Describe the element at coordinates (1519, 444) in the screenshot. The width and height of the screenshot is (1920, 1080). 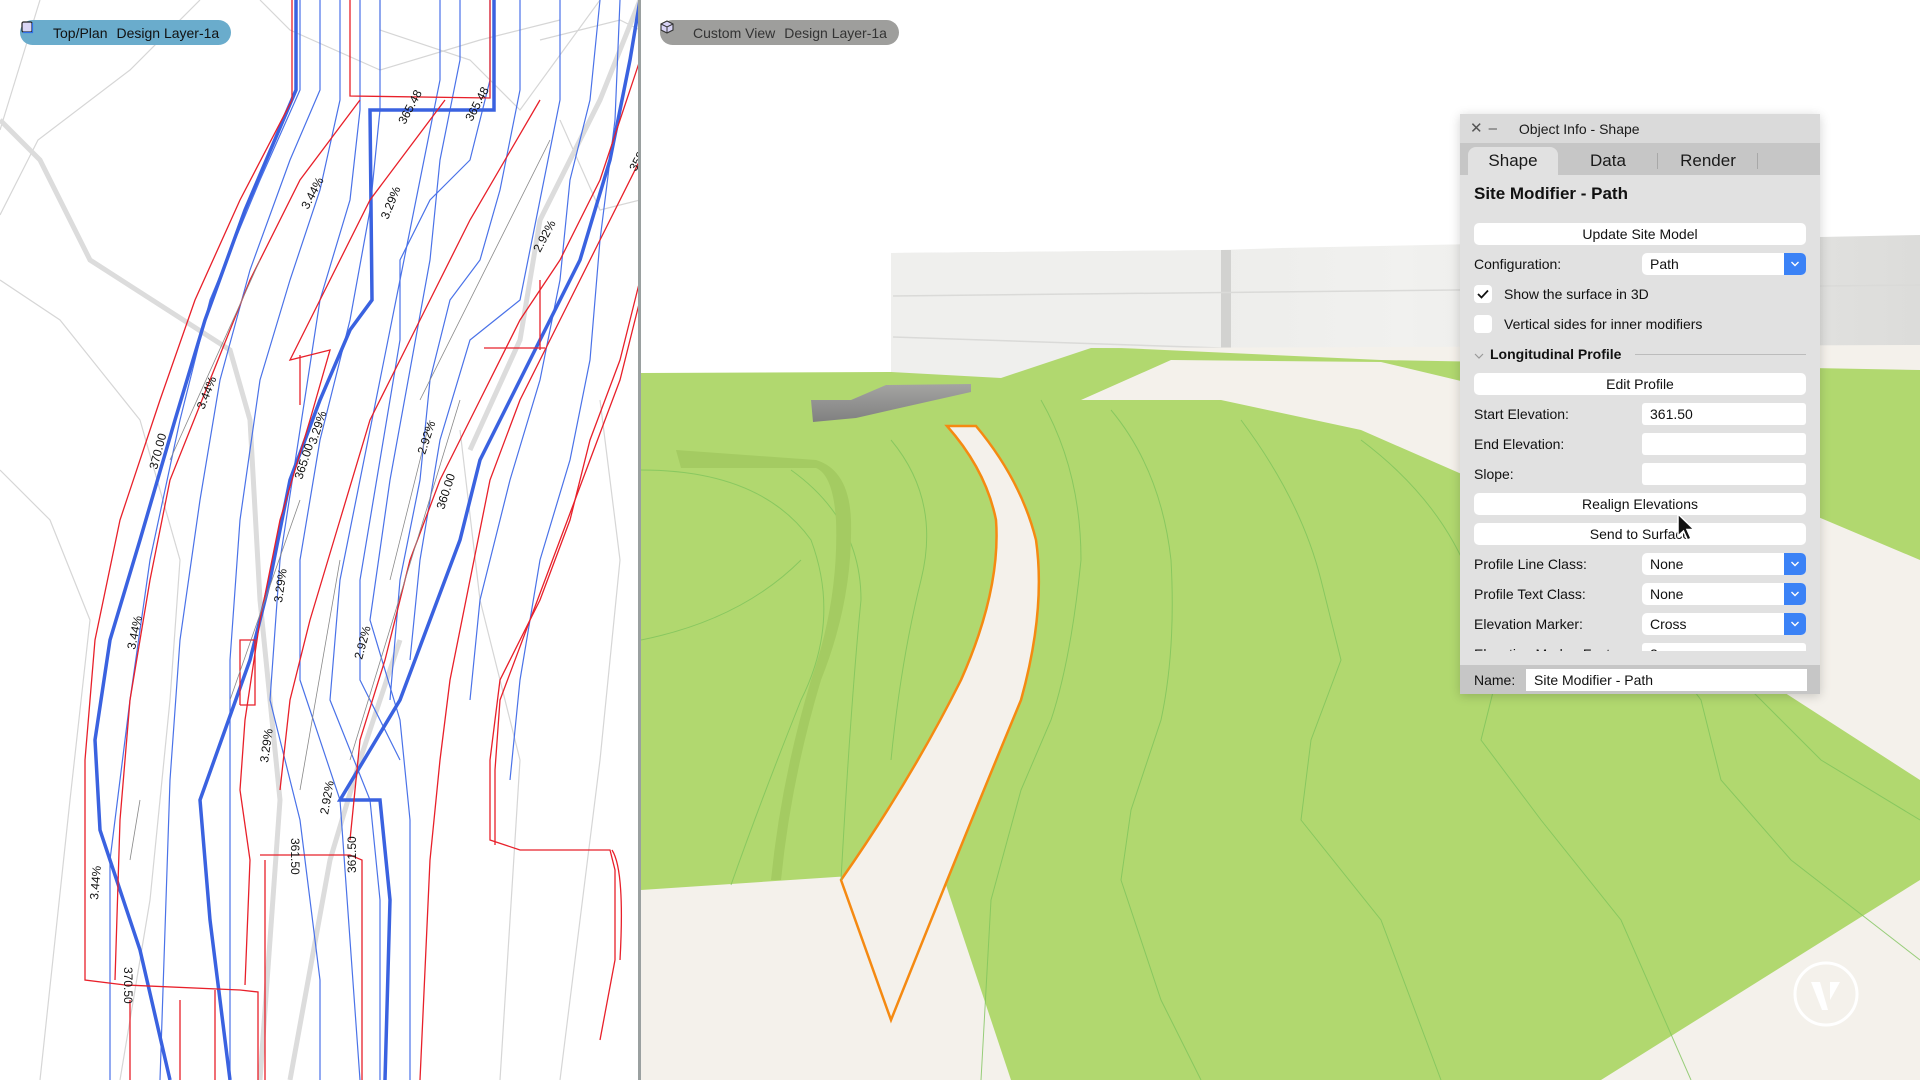
I see `end-elevation-label: End Elevation:` at that location.